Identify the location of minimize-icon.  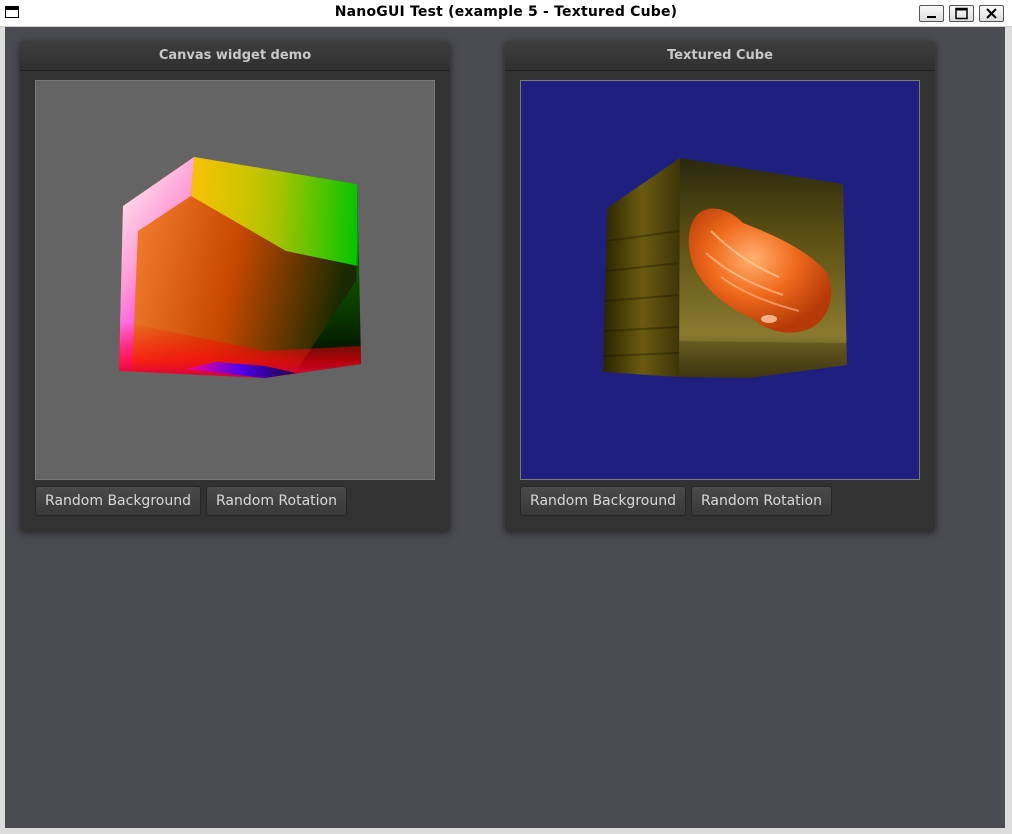
(931, 17).